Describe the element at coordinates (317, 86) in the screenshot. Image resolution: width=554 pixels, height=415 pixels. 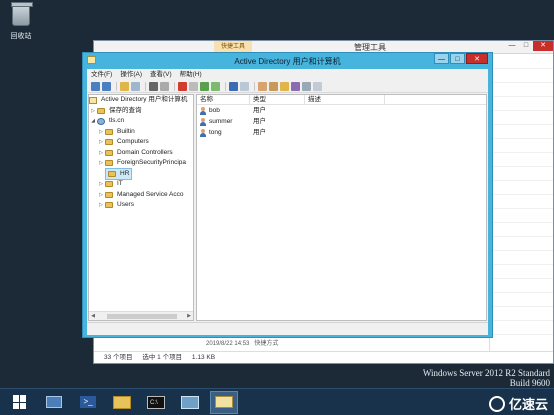
I see `add-to-group-icon` at that location.